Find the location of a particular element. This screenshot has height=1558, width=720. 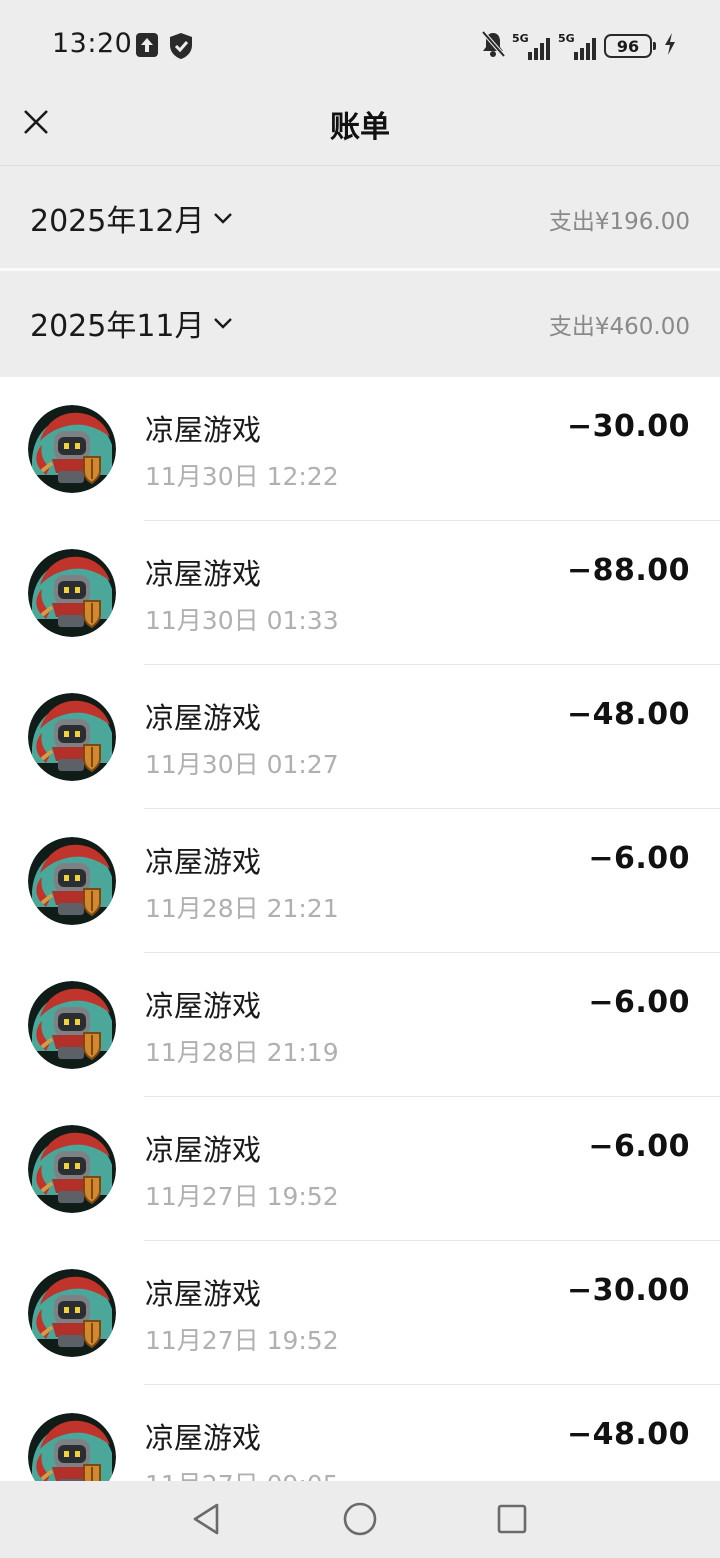

month-header-december: 2025年12月 支出¥196.00 is located at coordinates (360, 218).